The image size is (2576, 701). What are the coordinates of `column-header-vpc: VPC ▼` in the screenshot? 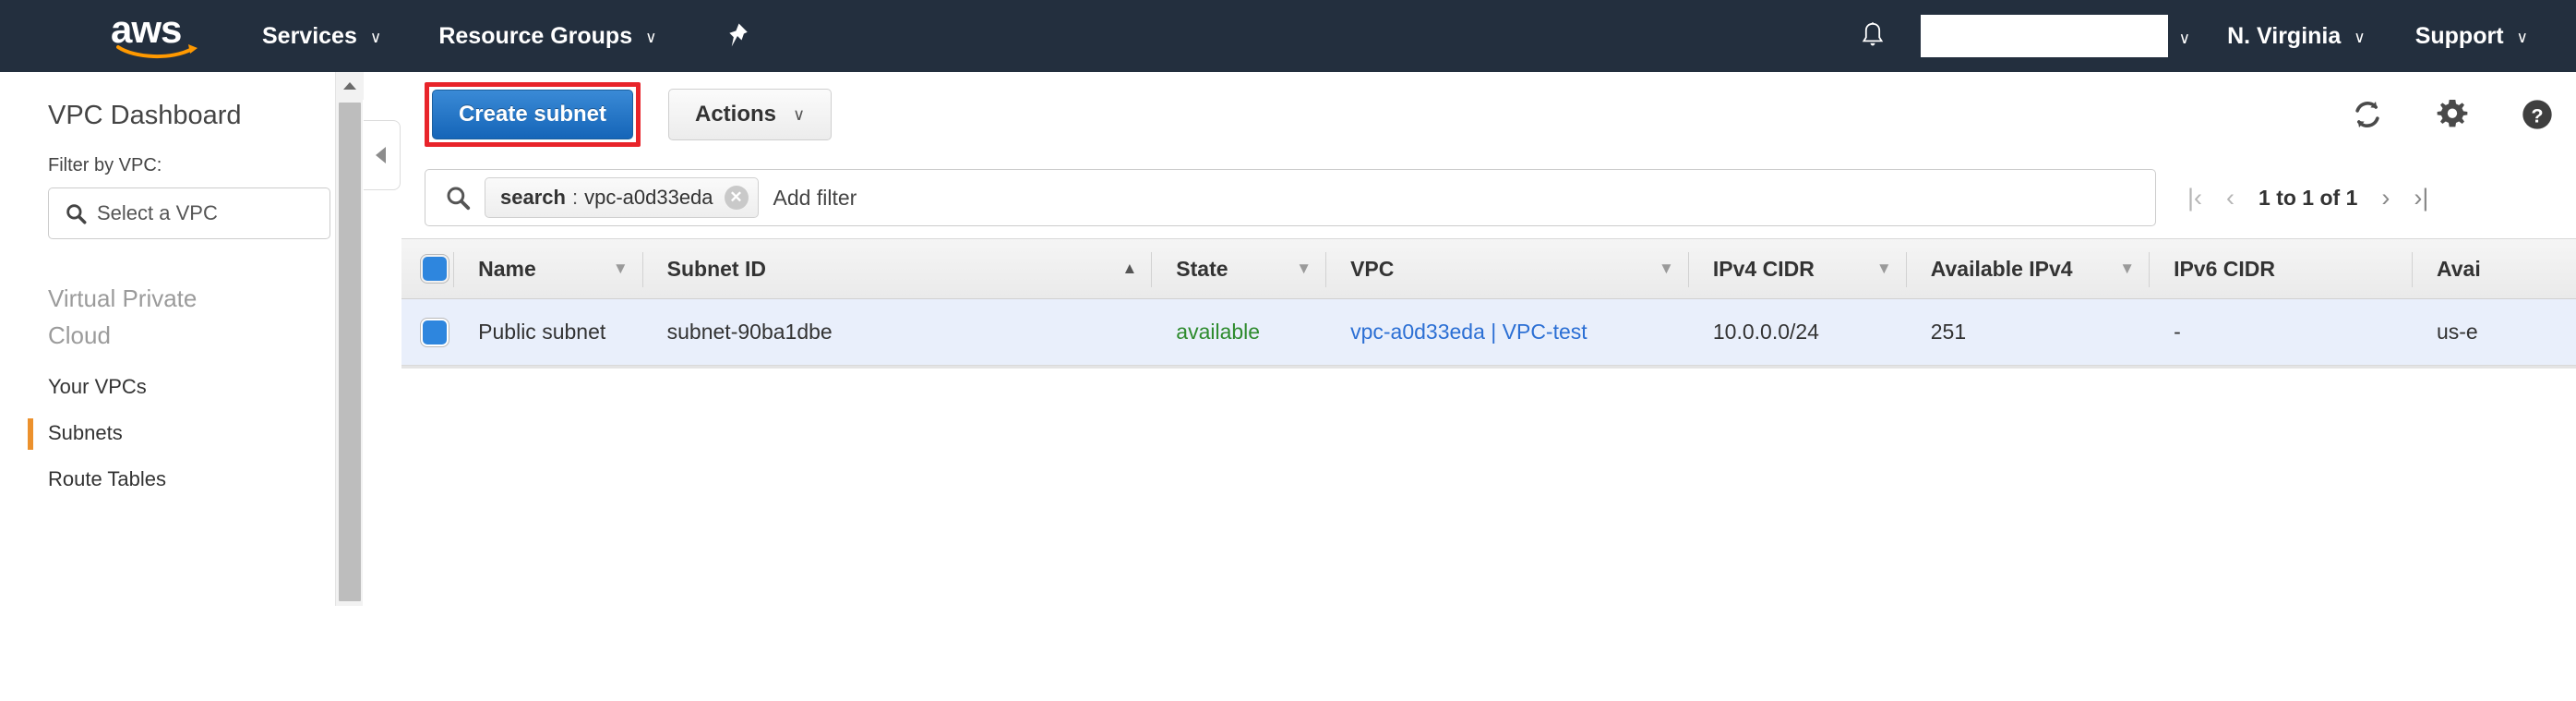 It's located at (1508, 268).